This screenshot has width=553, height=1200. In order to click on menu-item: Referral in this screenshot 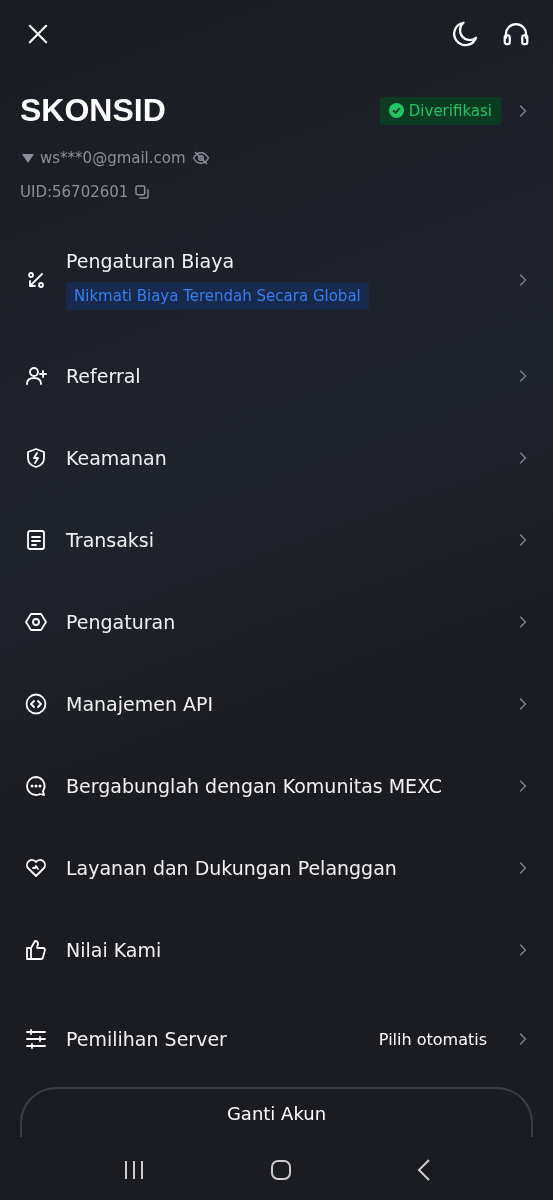, I will do `click(276, 376)`.